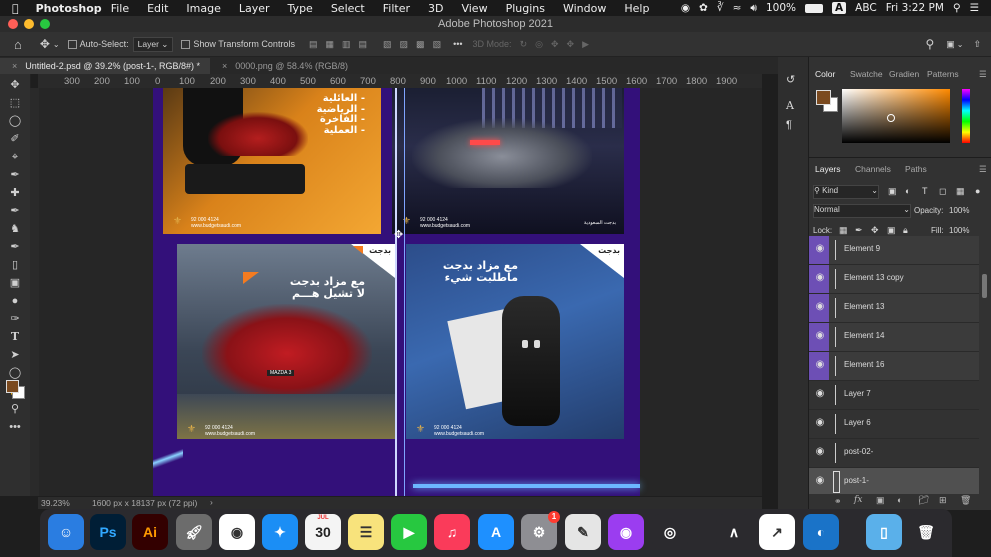 This screenshot has height=557, width=991. I want to click on script-editor-icon: ✎, so click(583, 532).